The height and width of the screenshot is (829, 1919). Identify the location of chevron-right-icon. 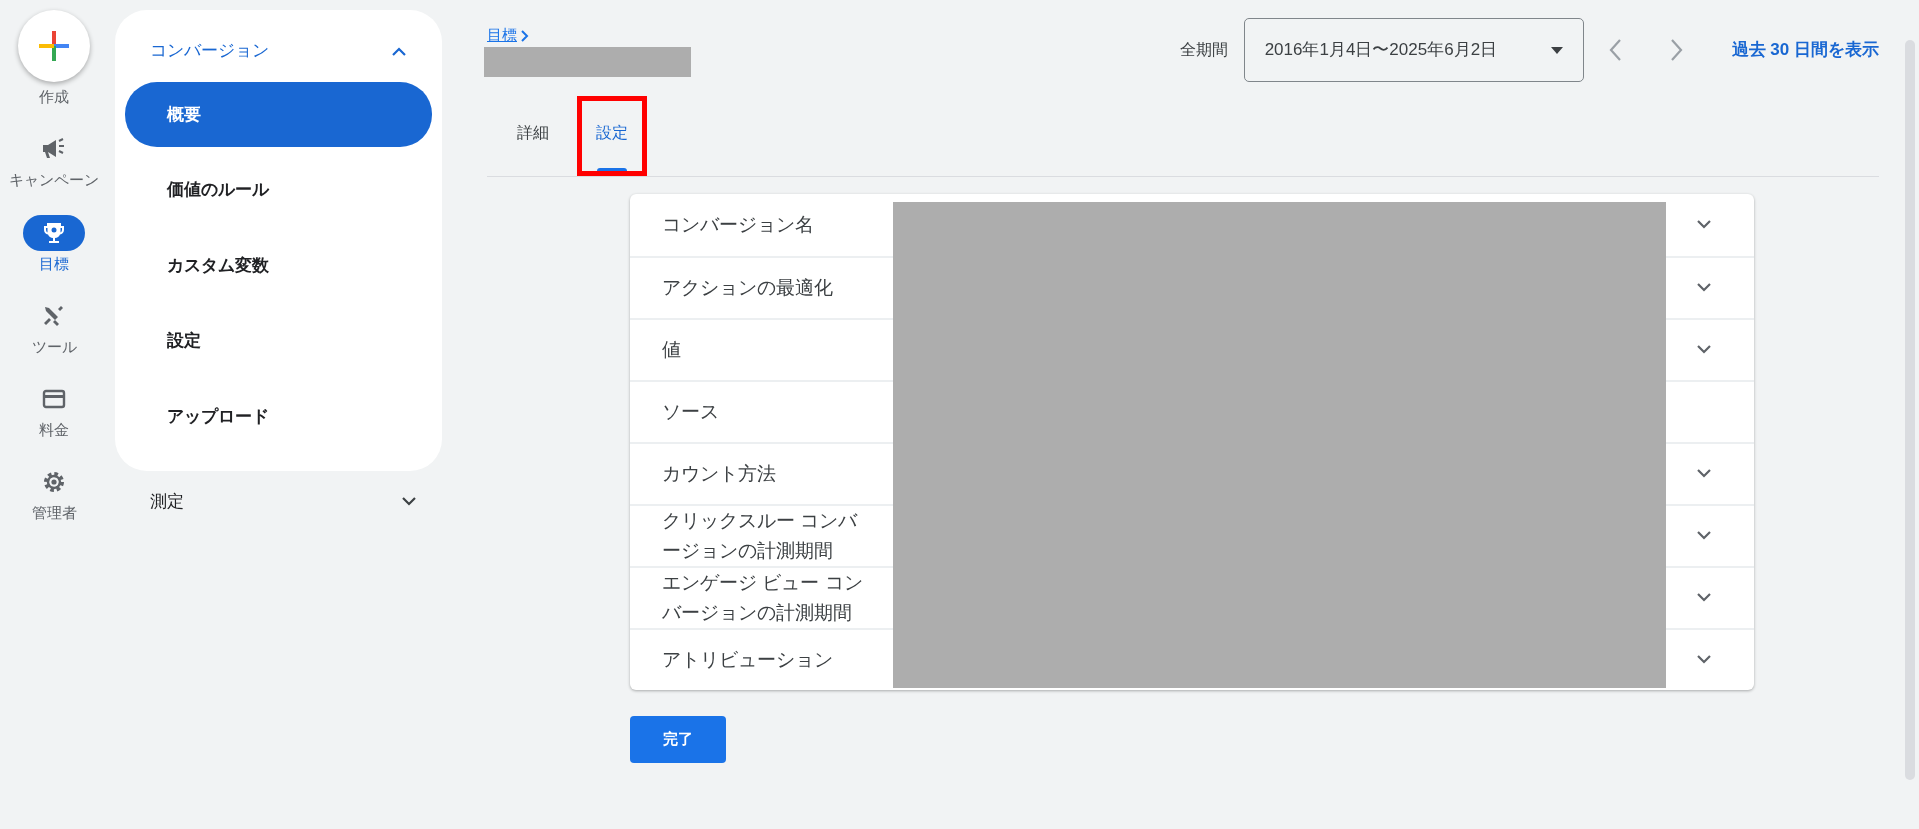
(525, 36).